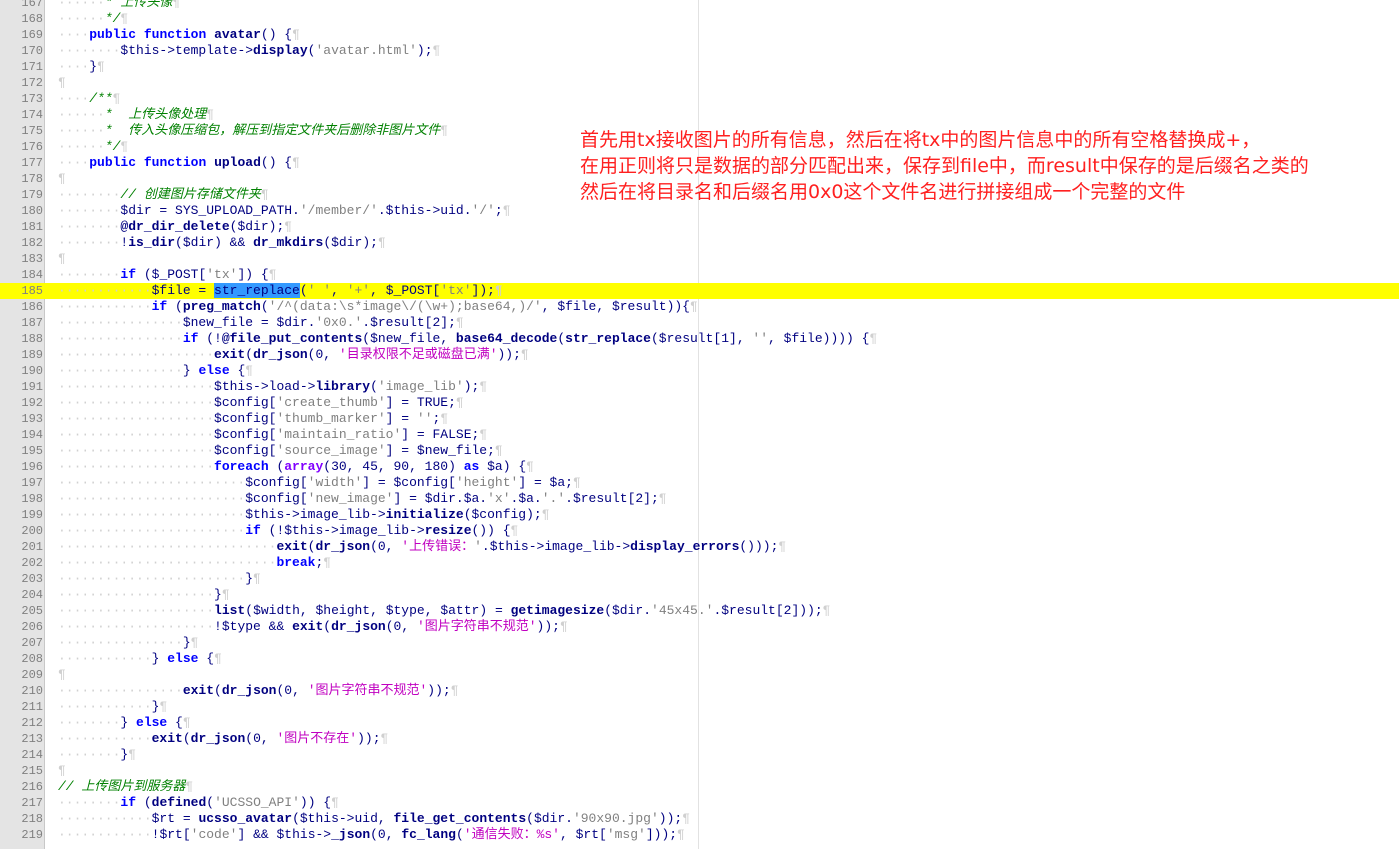 The height and width of the screenshot is (849, 1399). What do you see at coordinates (699, 259) in the screenshot?
I see `code-line: 183 ¶` at bounding box center [699, 259].